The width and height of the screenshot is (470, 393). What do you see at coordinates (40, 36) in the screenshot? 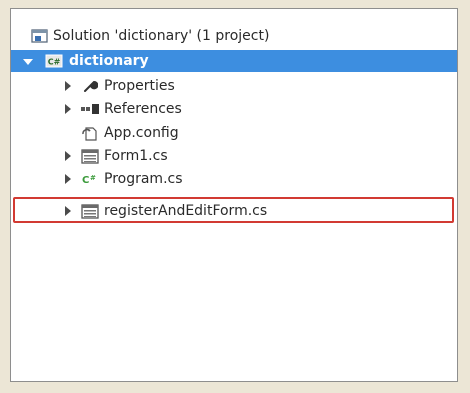
I see `solution-icon` at bounding box center [40, 36].